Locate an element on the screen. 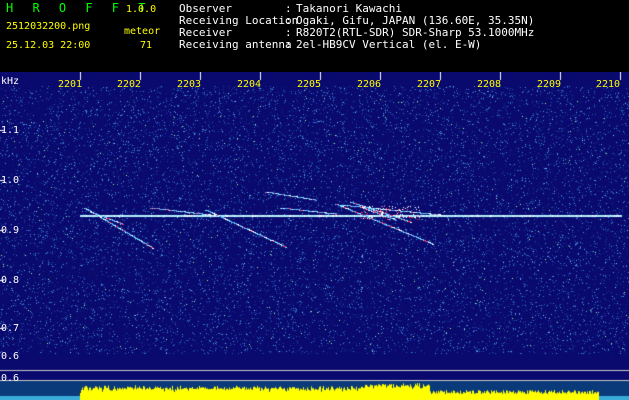 The width and height of the screenshot is (629, 400). y-tick-label: 0.8 is located at coordinates (10, 280).